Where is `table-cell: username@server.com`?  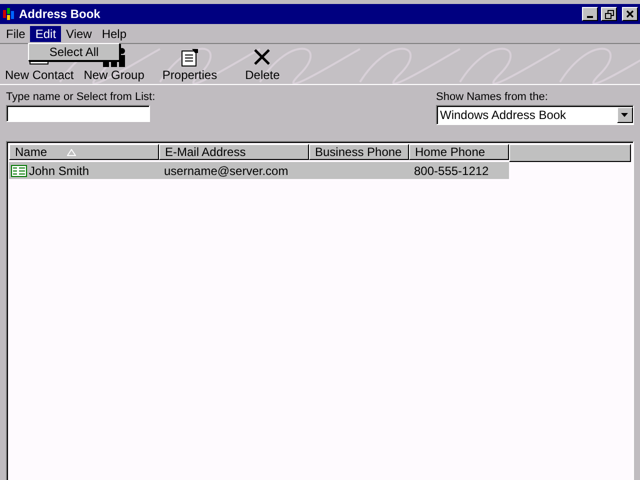 table-cell: username@server.com is located at coordinates (234, 170).